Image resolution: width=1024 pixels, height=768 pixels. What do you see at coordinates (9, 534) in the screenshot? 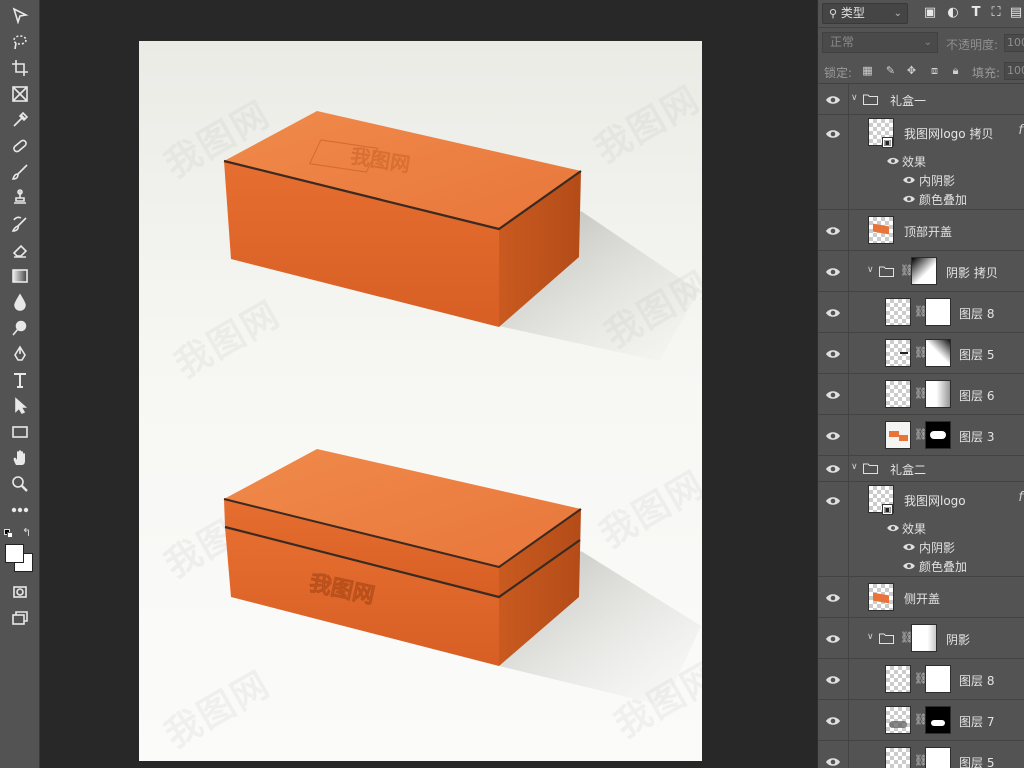
I see `default-colors-icon` at bounding box center [9, 534].